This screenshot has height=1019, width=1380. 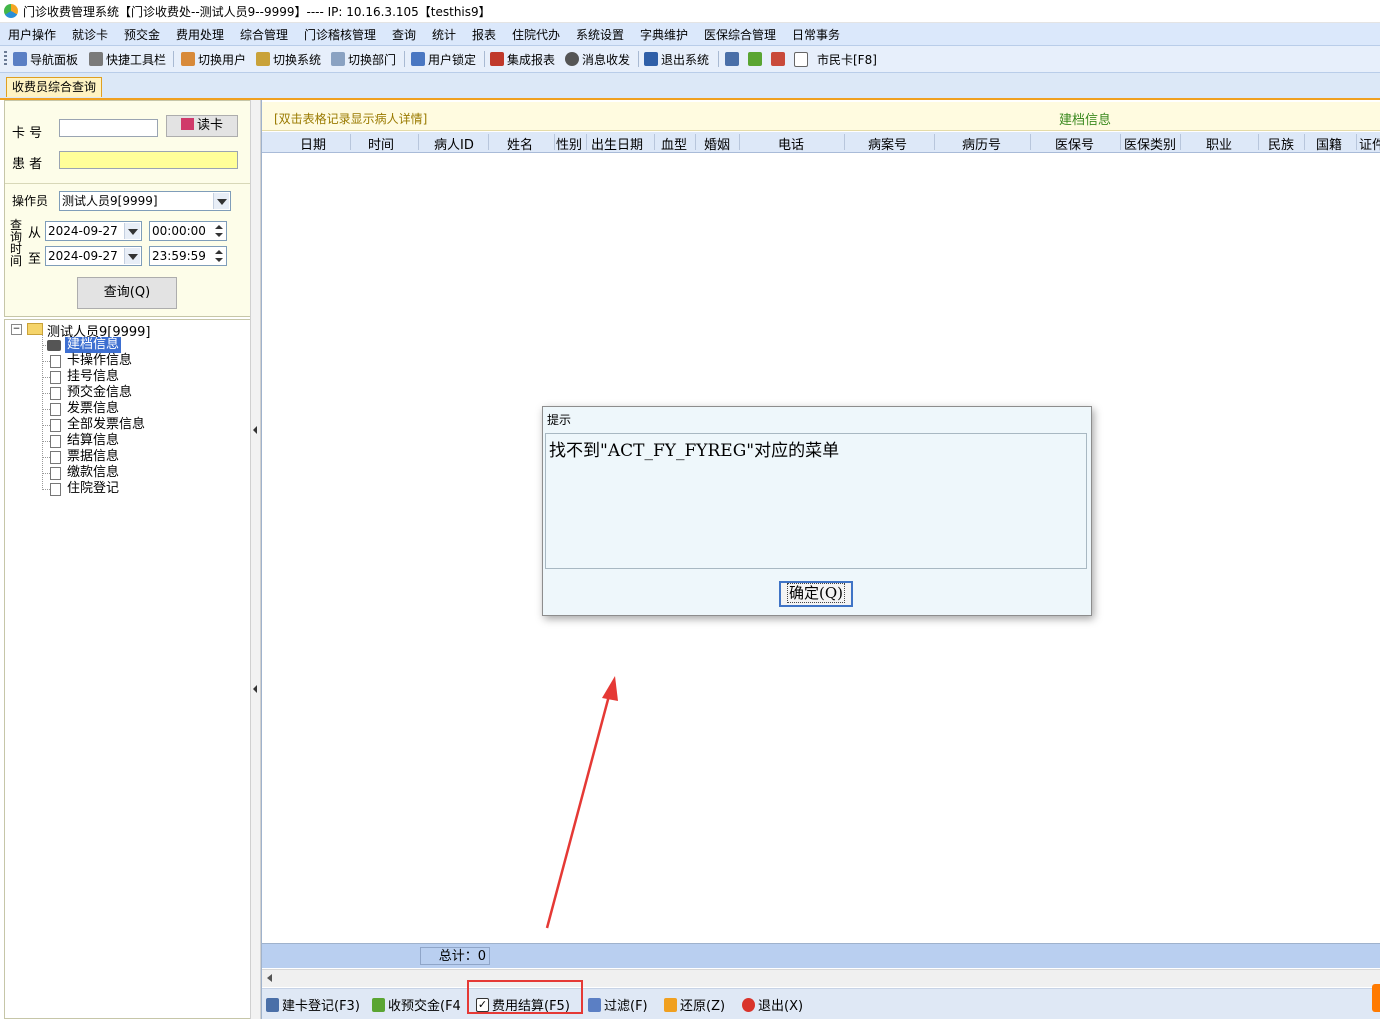 I want to click on collapse-toggle-icon: −, so click(x=16, y=329).